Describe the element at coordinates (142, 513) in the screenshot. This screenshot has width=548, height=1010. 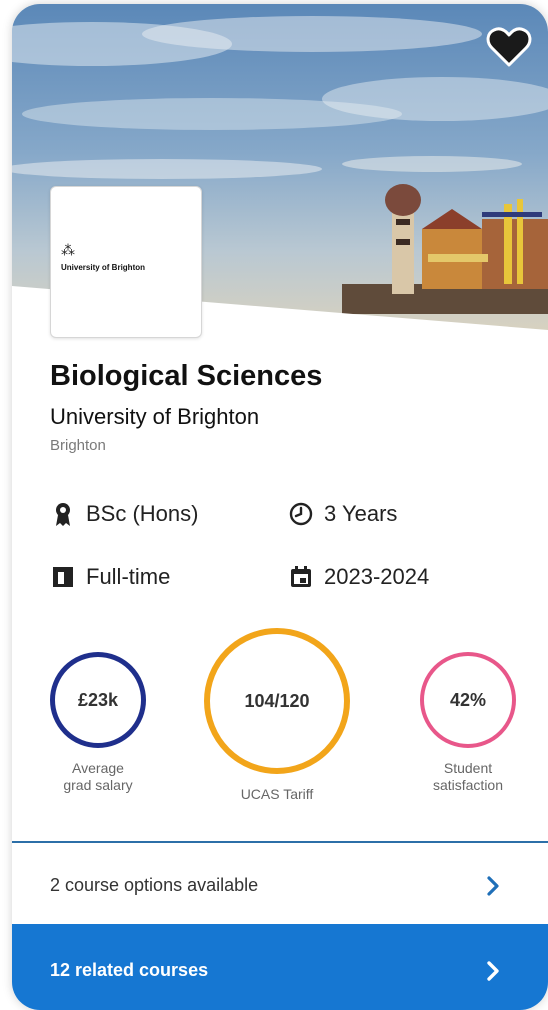
I see `qualification-label: BSc (Hons)` at that location.